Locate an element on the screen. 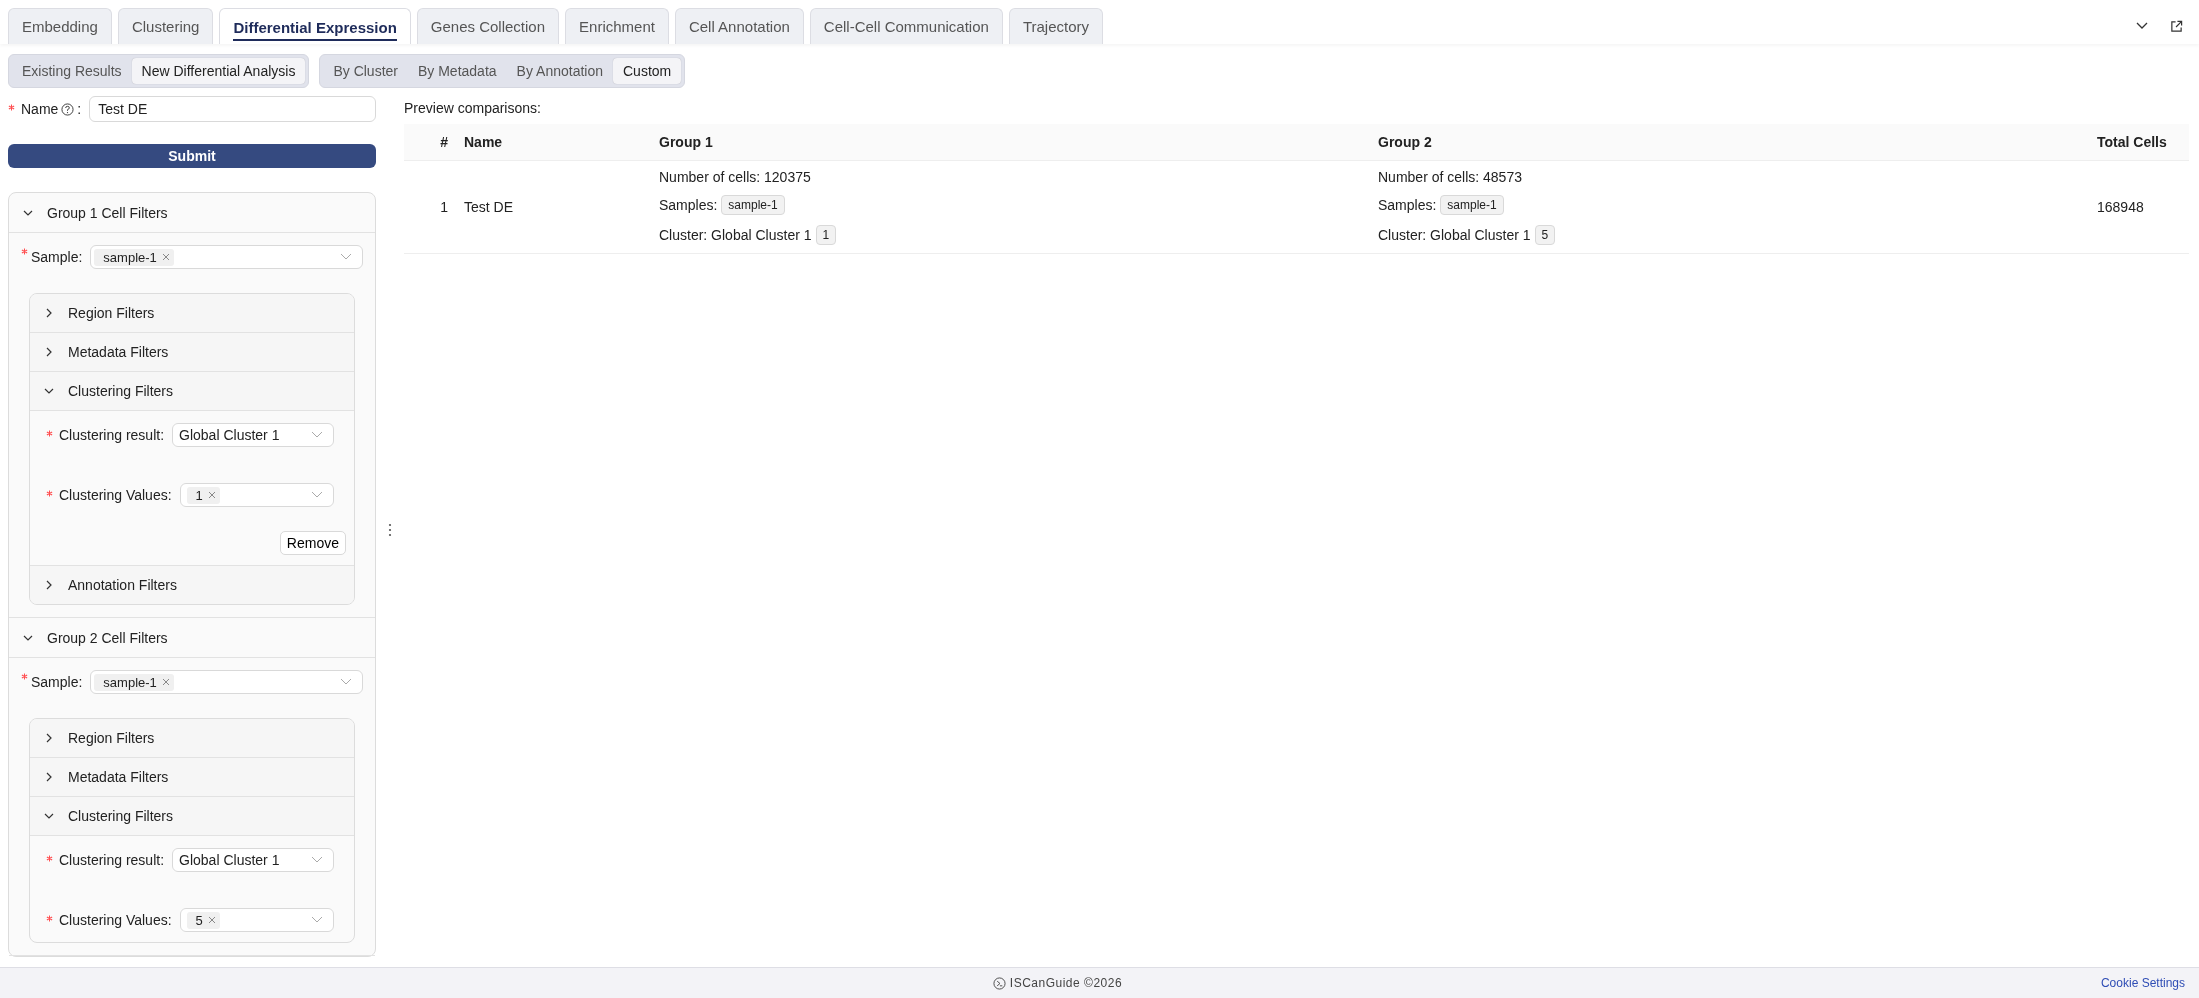 The image size is (2199, 998). segment-tab: By Cluster is located at coordinates (365, 71).